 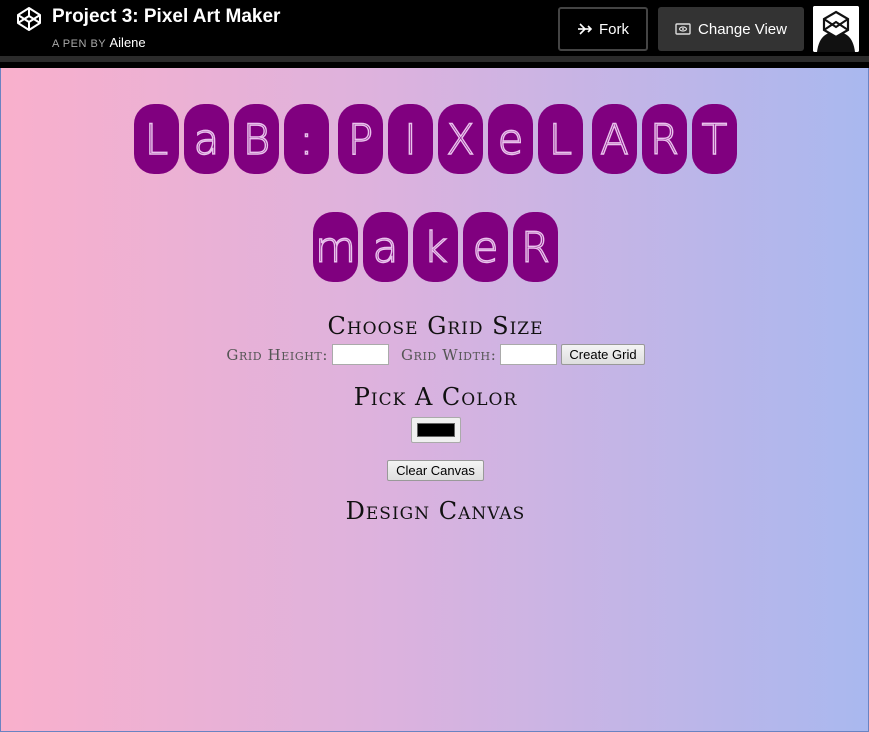 What do you see at coordinates (360, 139) in the screenshot?
I see `letter-tile: P` at bounding box center [360, 139].